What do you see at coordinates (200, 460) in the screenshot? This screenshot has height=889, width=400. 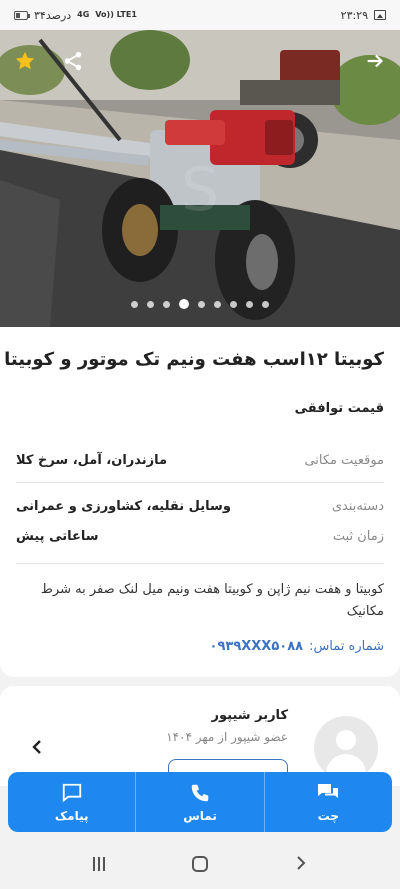 I see `detail-row-location: موقعیت مکانی مازندران، آمل، سرخ کلا` at bounding box center [200, 460].